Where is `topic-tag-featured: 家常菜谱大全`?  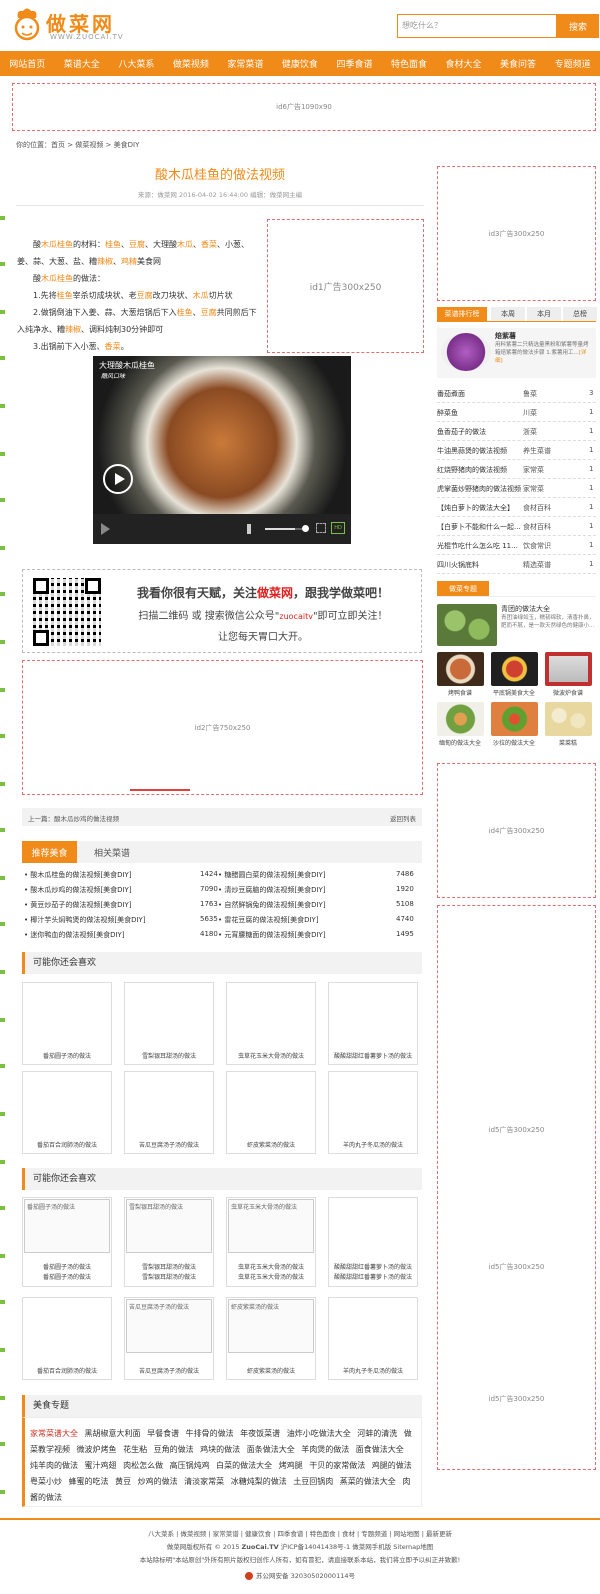
topic-tag-featured: 家常菜谱大全 is located at coordinates (54, 1433).